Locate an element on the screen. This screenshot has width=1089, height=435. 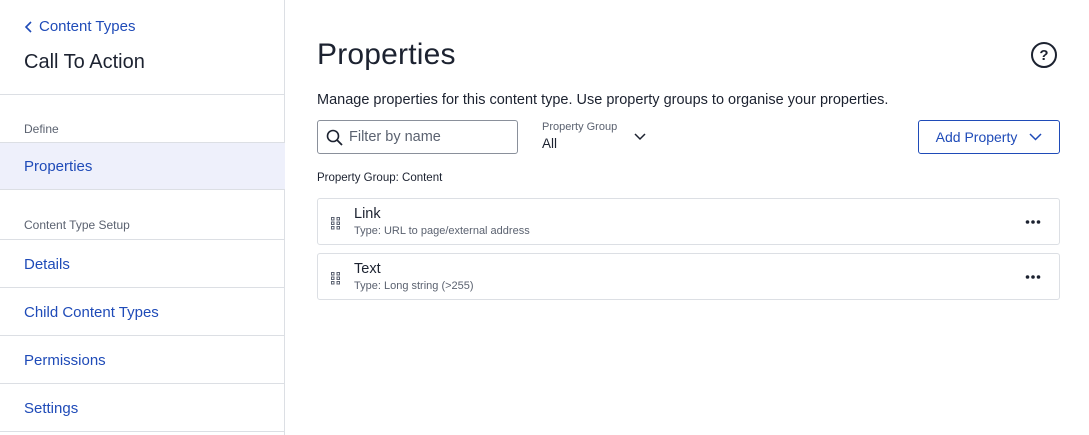
sidebar-item-permissions: Permissions is located at coordinates (142, 360).